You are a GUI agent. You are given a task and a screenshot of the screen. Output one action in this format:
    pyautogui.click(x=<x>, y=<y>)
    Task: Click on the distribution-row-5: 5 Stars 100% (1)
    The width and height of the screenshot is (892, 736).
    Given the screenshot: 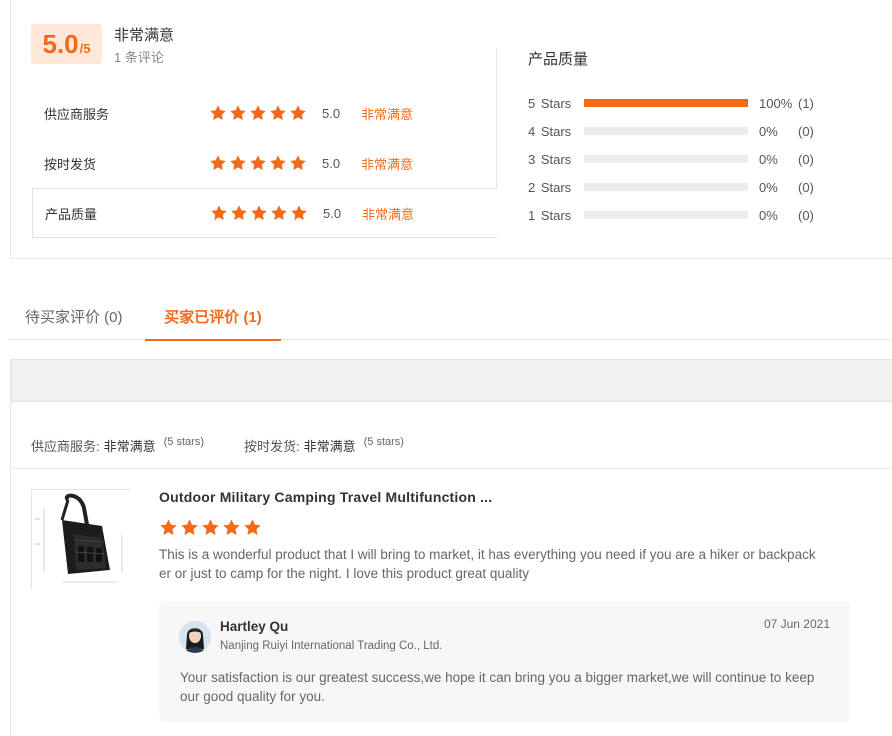 What is the action you would take?
    pyautogui.click(x=693, y=103)
    